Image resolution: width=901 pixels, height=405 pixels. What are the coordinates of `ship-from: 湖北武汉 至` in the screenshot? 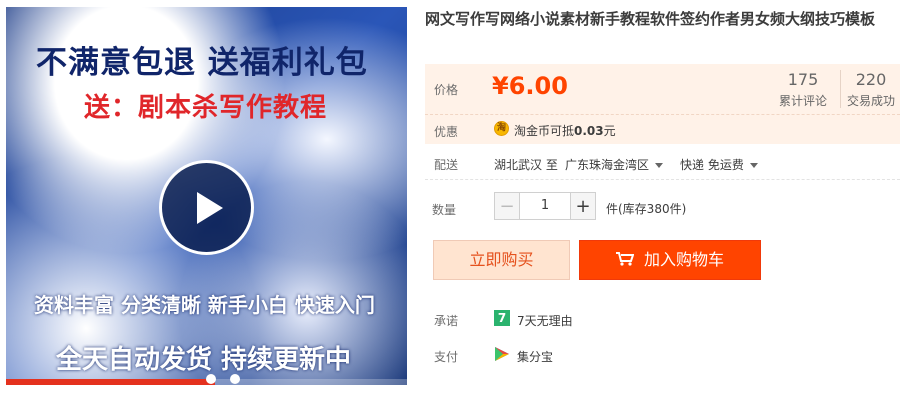 It's located at (526, 165).